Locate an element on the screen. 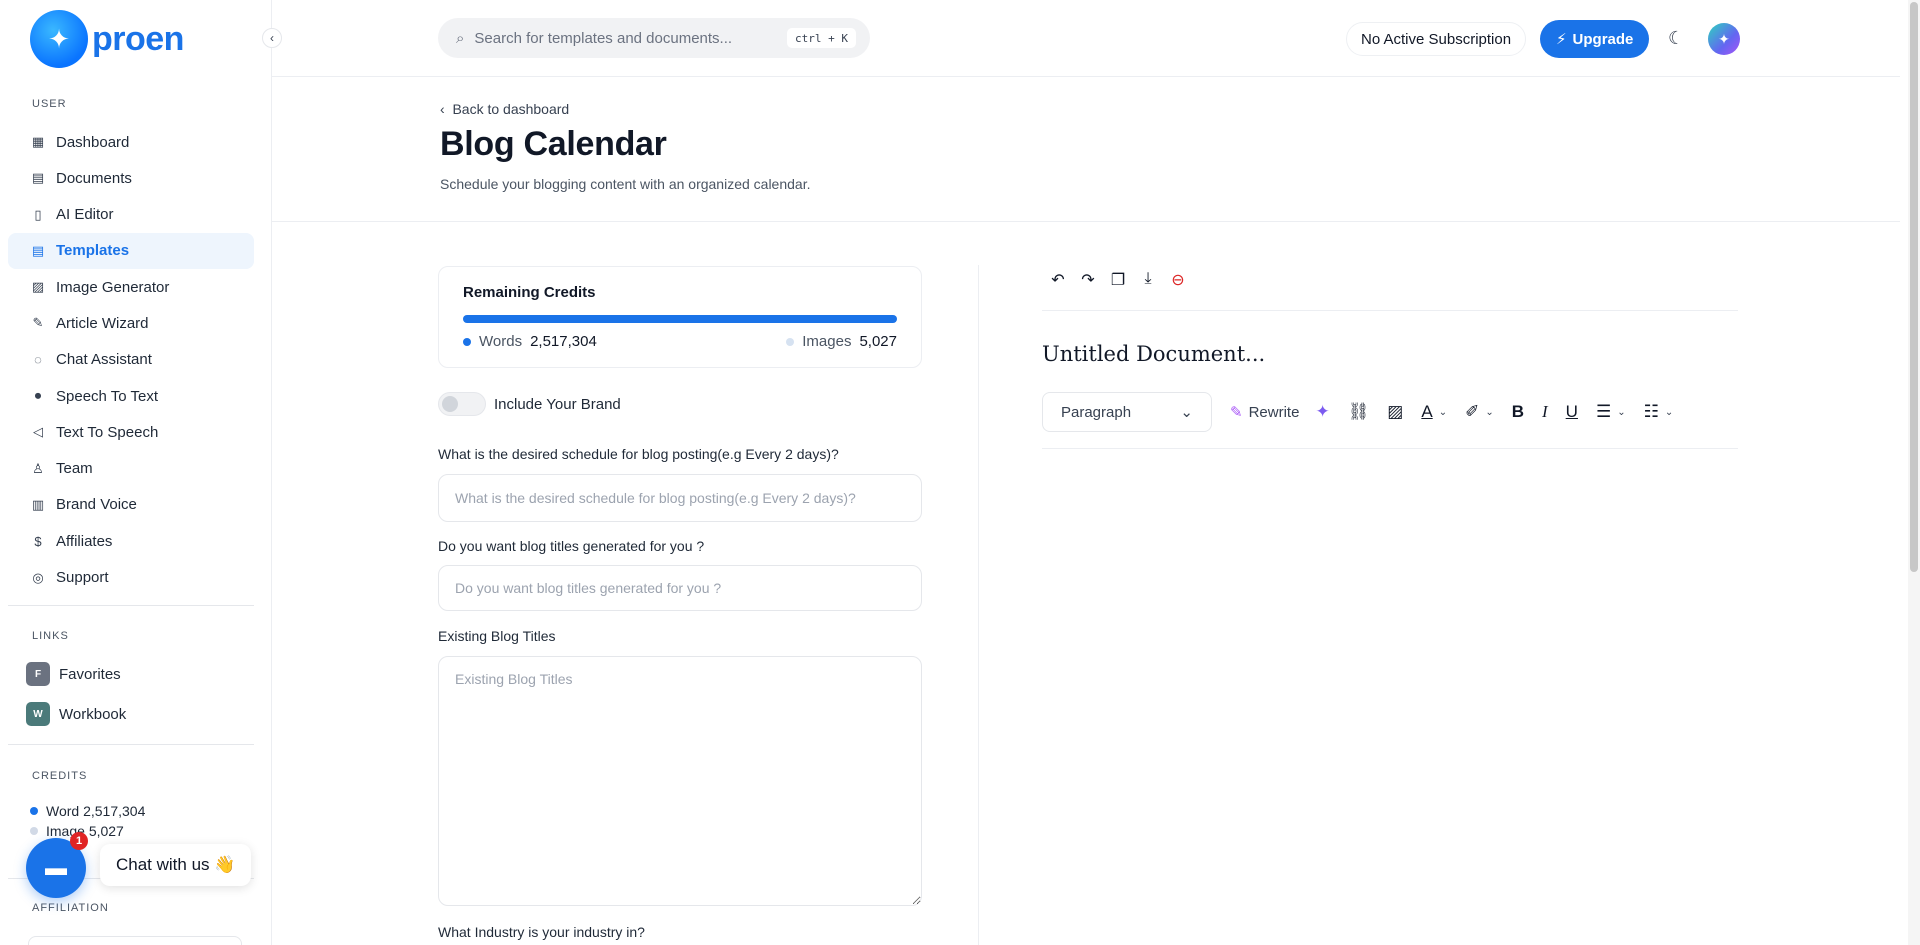  sidebar-item-team: ♙ Team is located at coordinates (131, 469).